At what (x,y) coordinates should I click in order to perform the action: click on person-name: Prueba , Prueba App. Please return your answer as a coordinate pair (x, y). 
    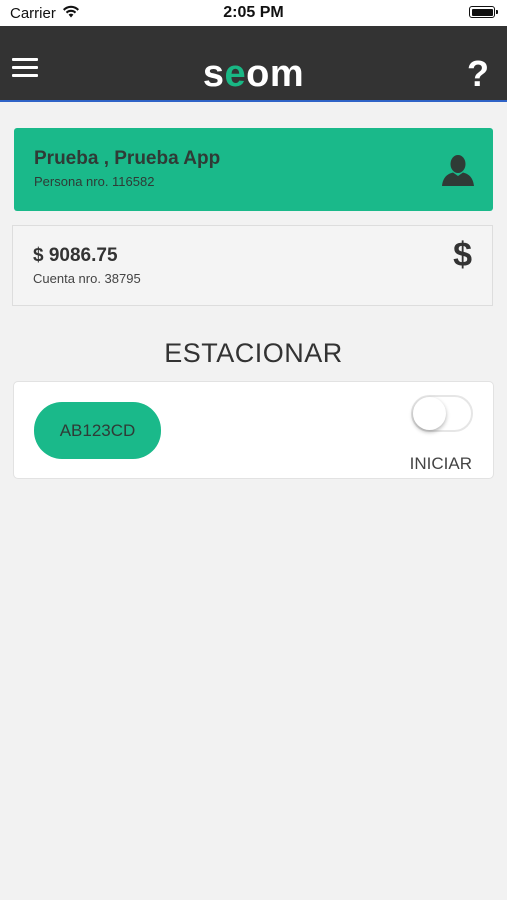
    Looking at the image, I should click on (127, 158).